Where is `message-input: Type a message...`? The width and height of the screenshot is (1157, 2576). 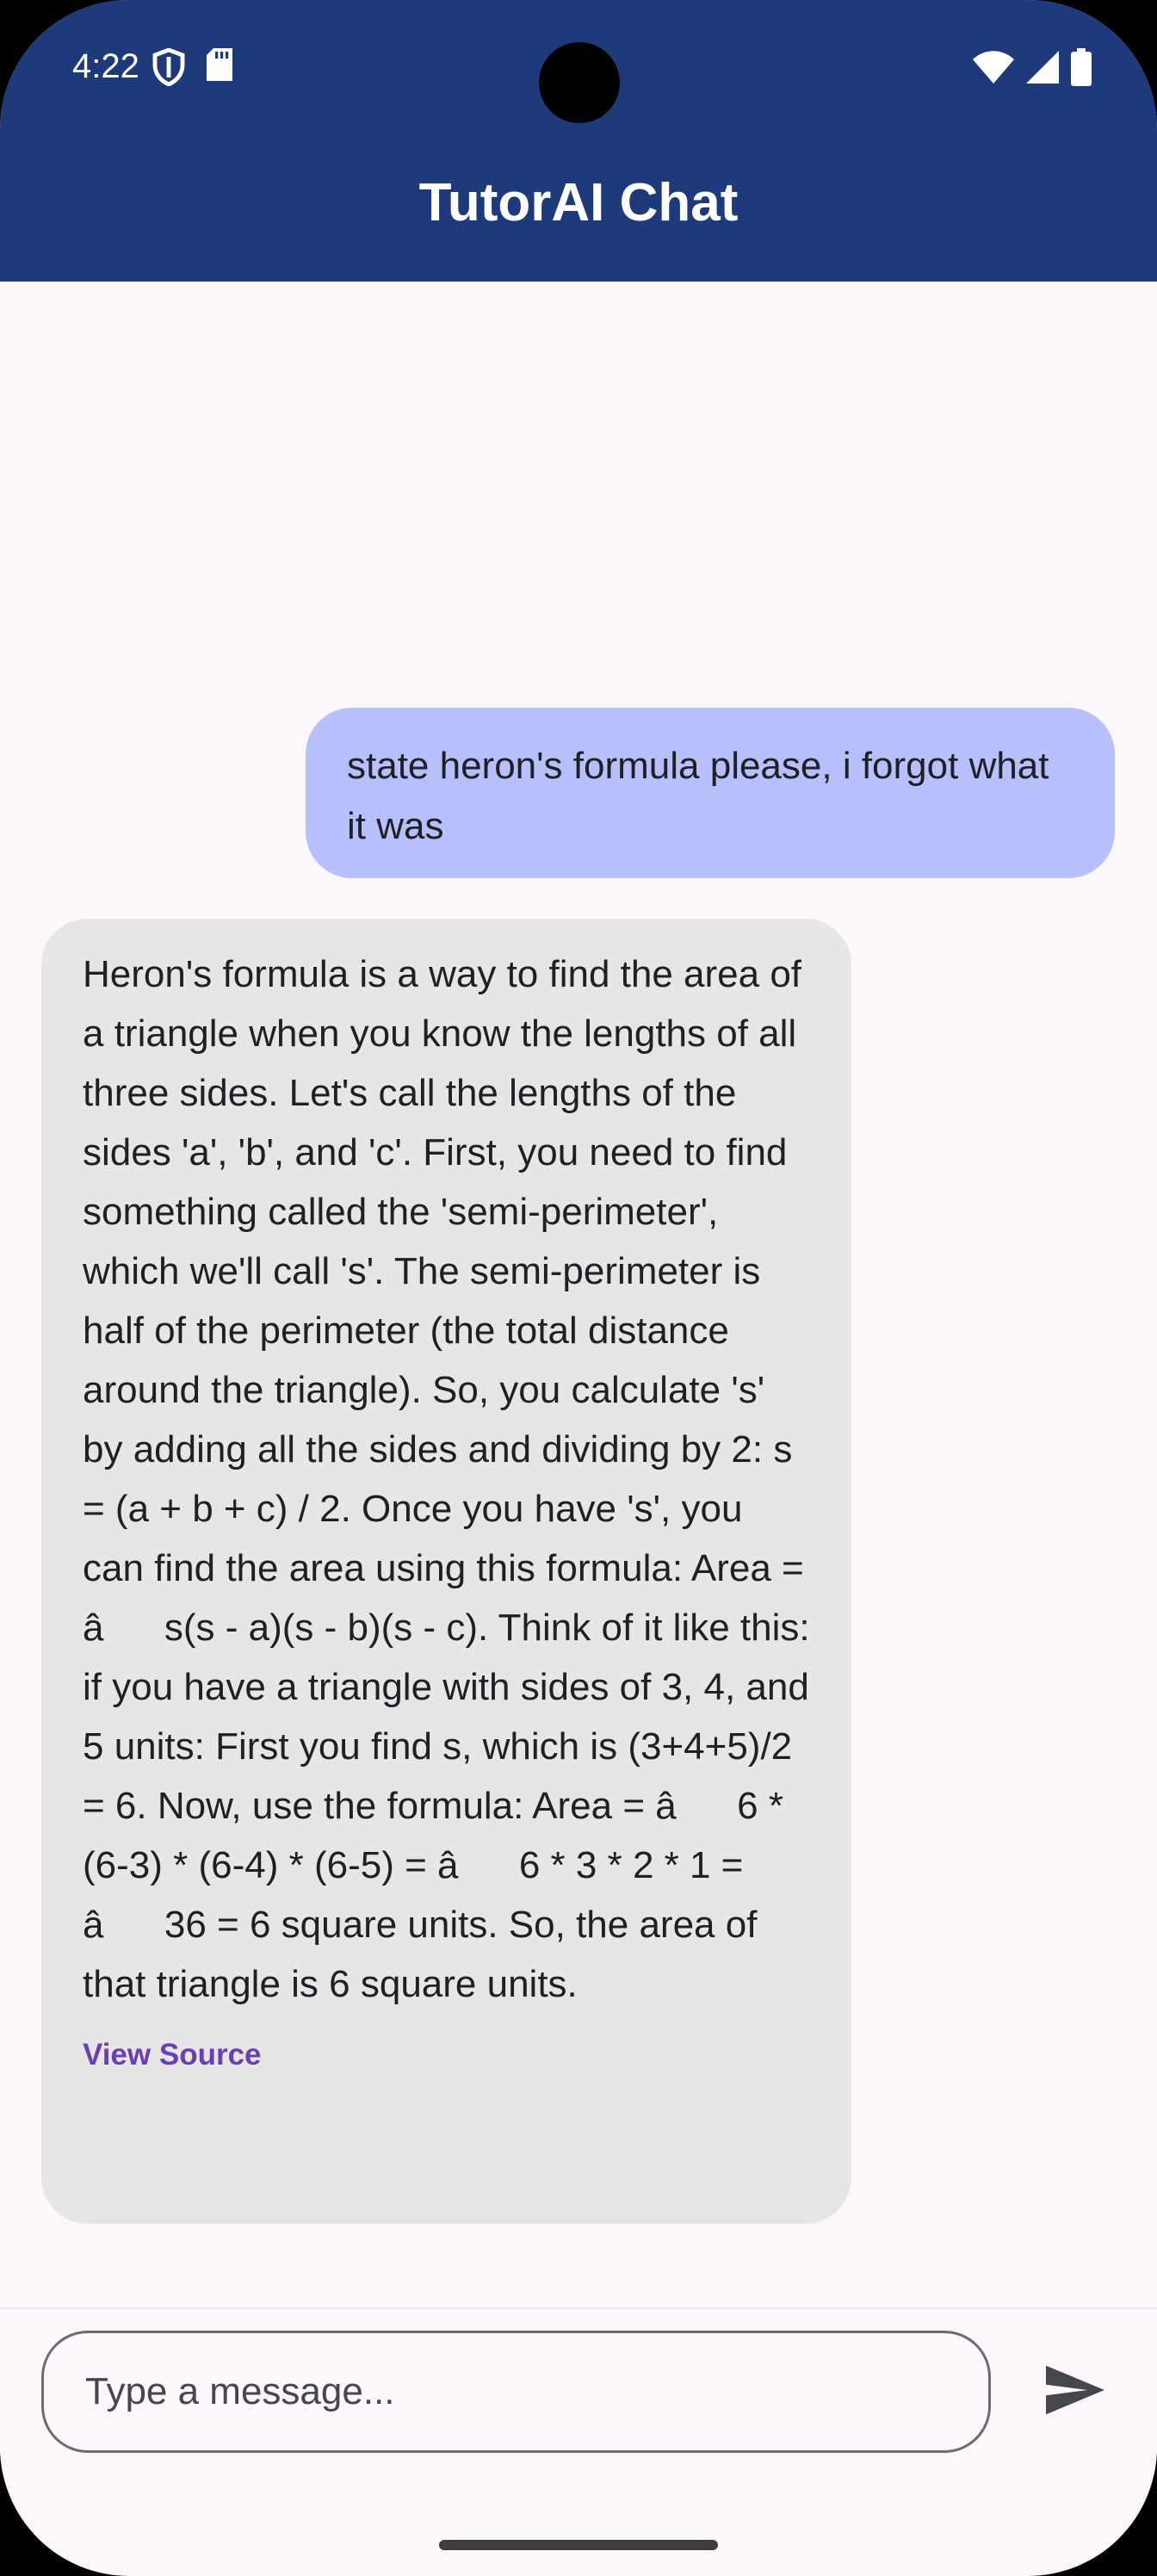
message-input: Type a message... is located at coordinates (516, 2392).